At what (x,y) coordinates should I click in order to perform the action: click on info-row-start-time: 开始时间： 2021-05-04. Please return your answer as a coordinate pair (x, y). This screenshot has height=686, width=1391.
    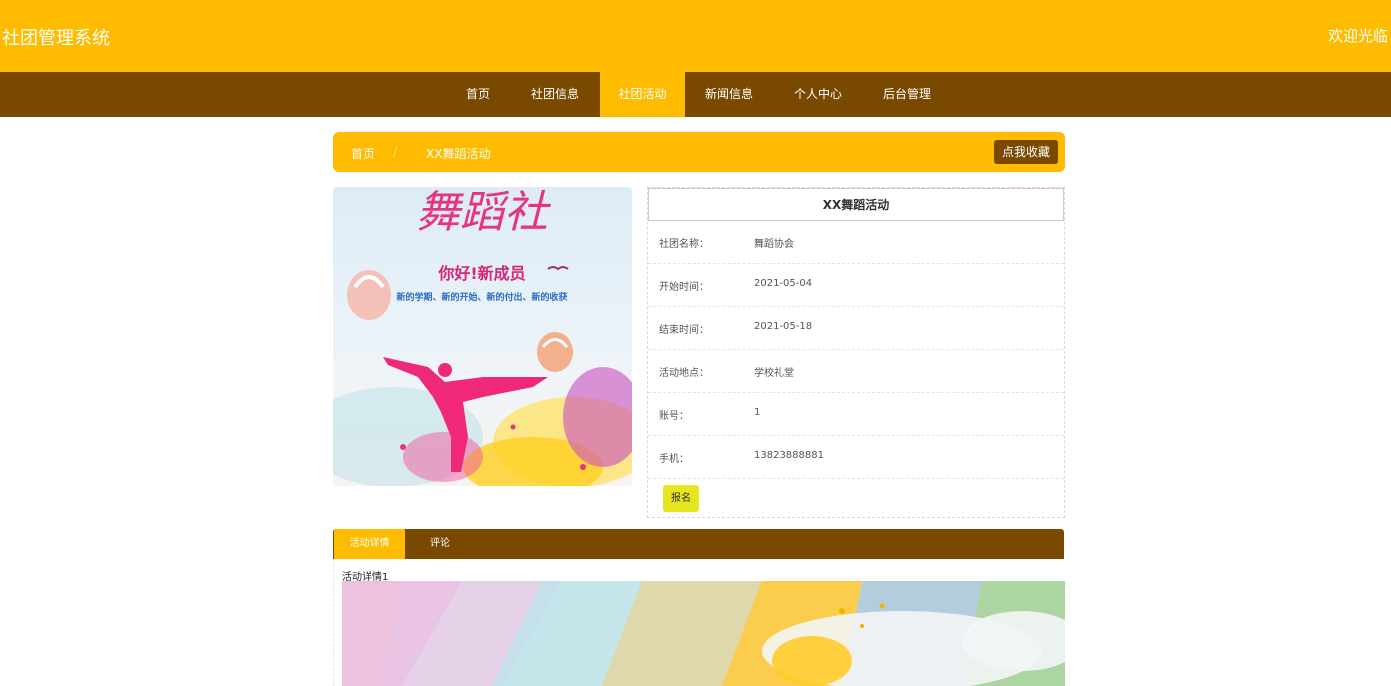
    Looking at the image, I should click on (856, 285).